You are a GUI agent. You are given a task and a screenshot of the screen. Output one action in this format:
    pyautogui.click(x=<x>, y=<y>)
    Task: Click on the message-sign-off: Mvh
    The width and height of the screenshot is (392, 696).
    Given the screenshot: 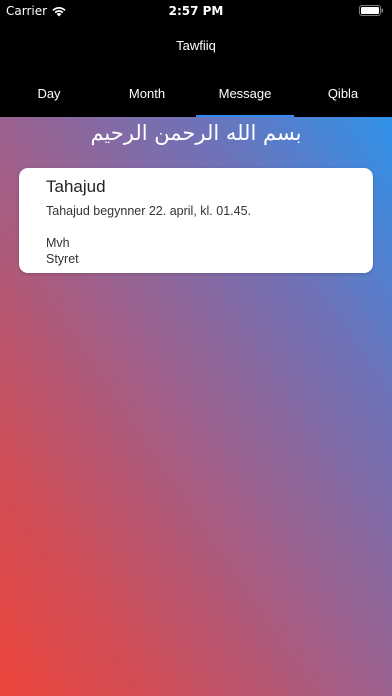 What is the action you would take?
    pyautogui.click(x=58, y=243)
    